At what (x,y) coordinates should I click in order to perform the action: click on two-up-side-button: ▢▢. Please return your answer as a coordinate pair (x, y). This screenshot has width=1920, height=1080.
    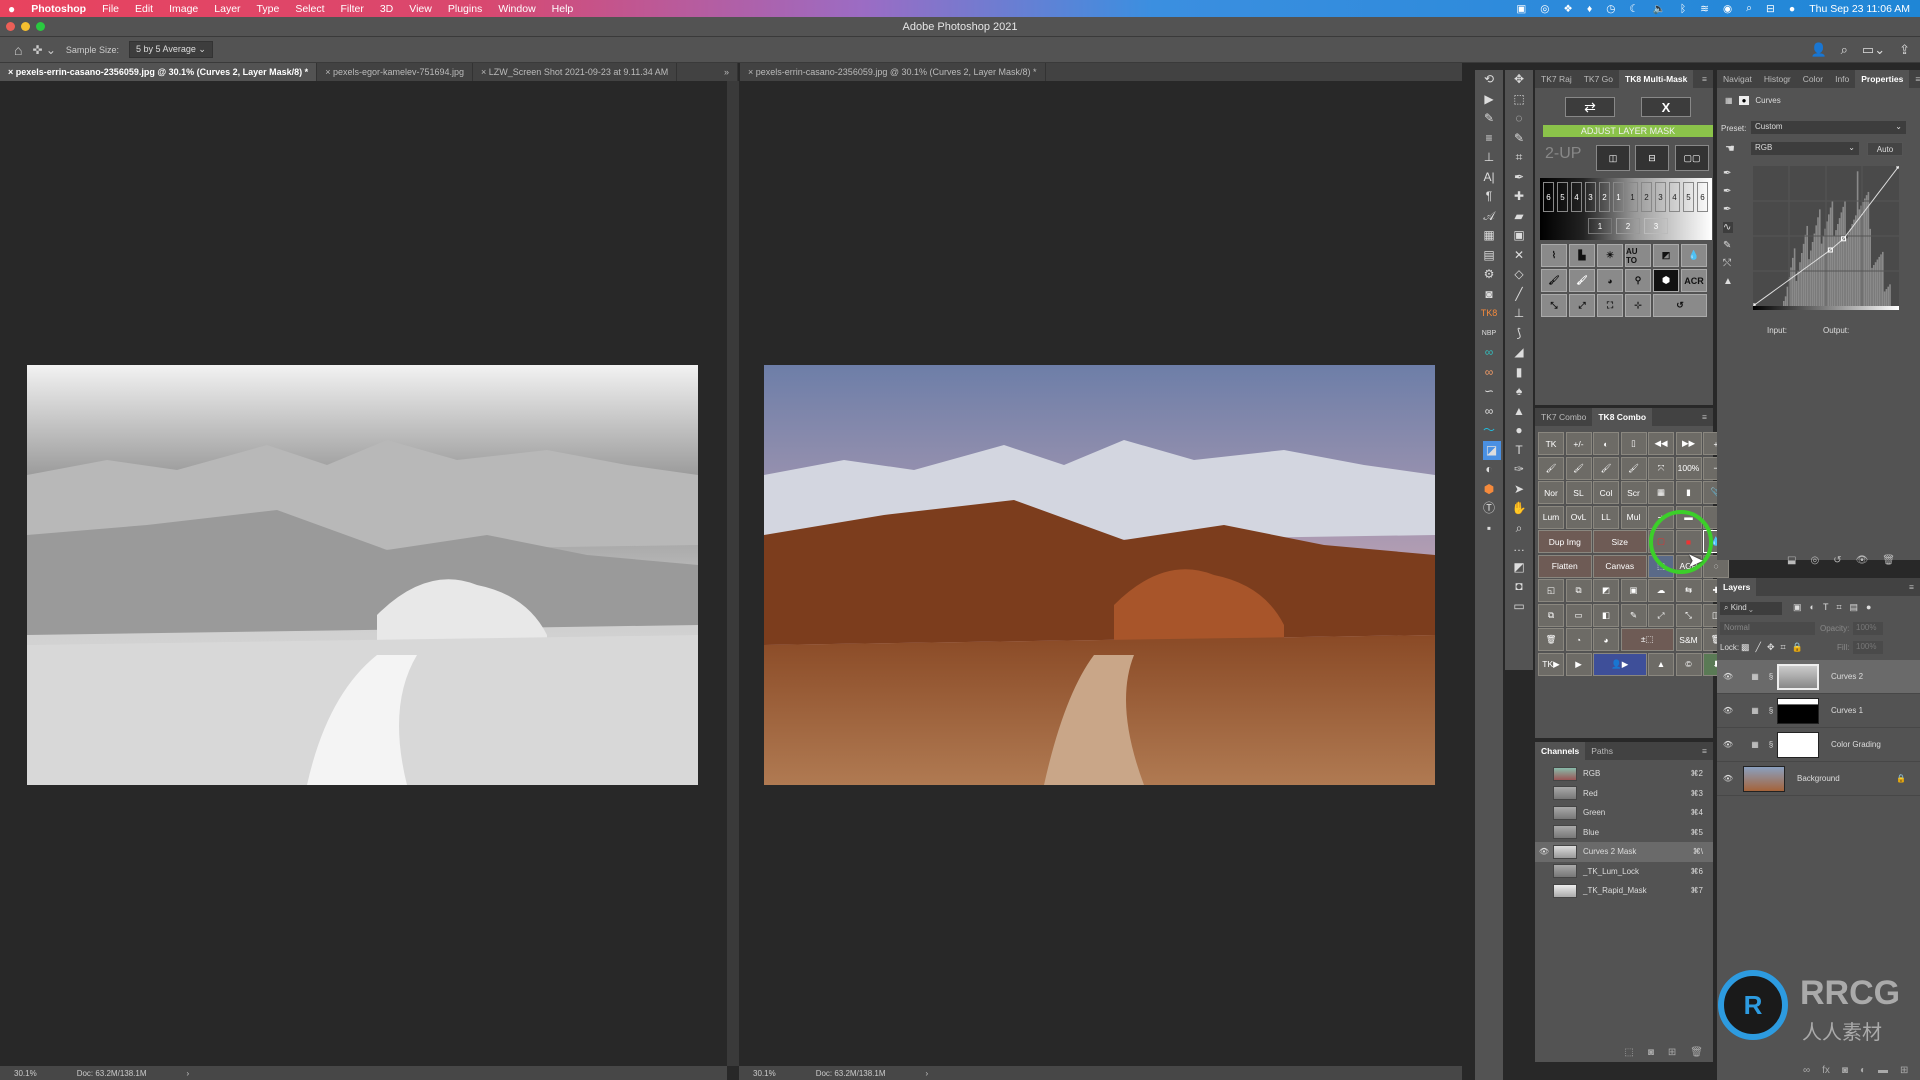
    Looking at the image, I should click on (1692, 158).